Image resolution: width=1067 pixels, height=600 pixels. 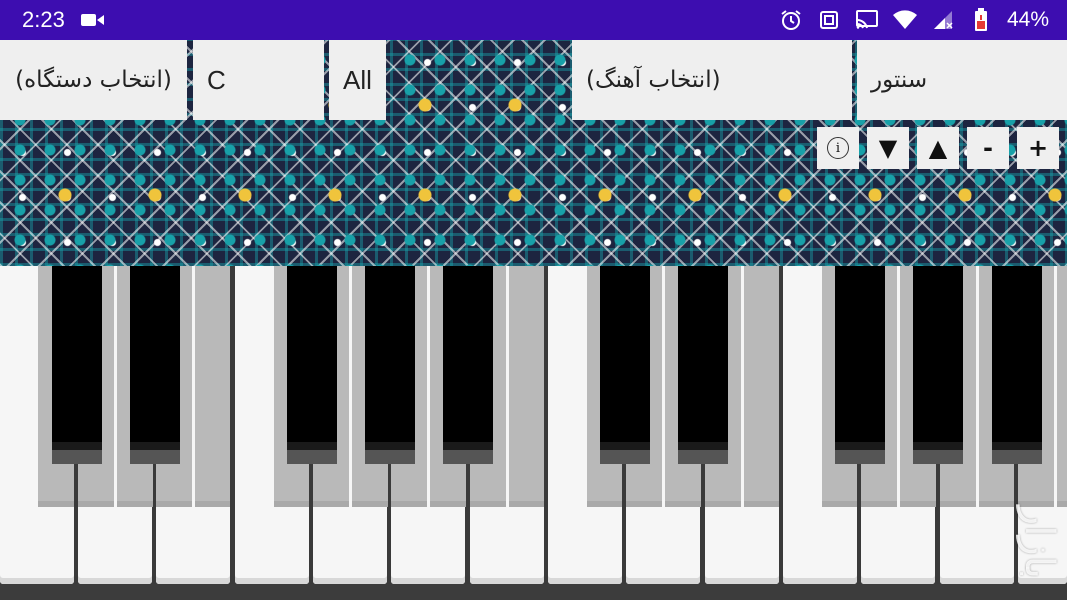 What do you see at coordinates (962, 80) in the screenshot?
I see `instrument-selector: سنتور` at bounding box center [962, 80].